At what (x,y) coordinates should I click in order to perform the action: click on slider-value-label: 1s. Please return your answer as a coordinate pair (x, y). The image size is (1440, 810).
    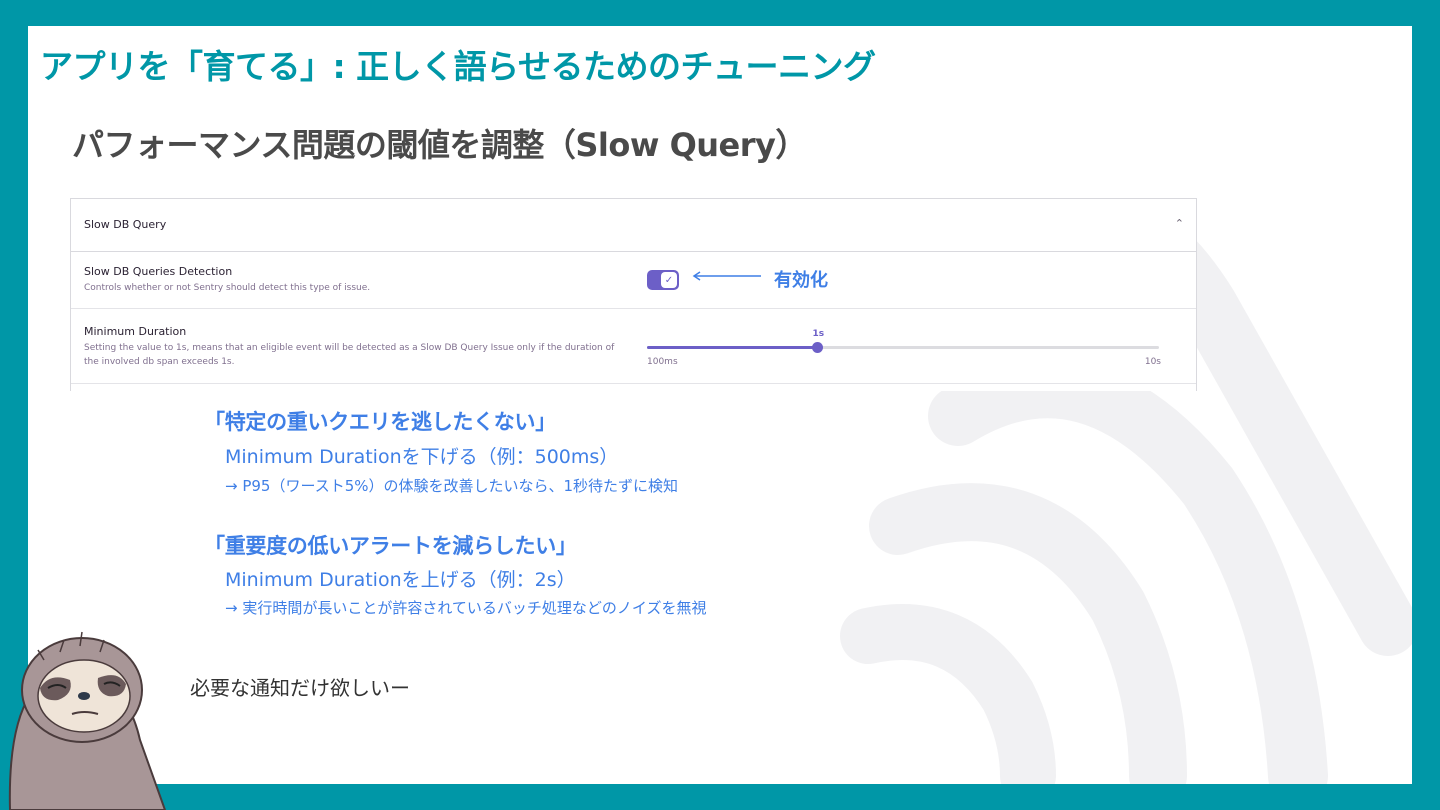
    Looking at the image, I should click on (818, 334).